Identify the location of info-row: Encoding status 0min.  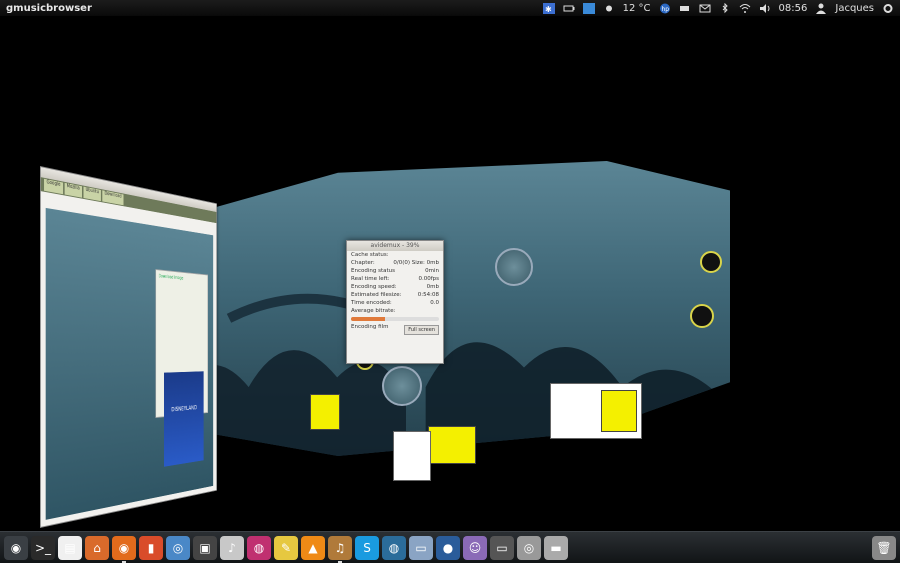
(395, 271).